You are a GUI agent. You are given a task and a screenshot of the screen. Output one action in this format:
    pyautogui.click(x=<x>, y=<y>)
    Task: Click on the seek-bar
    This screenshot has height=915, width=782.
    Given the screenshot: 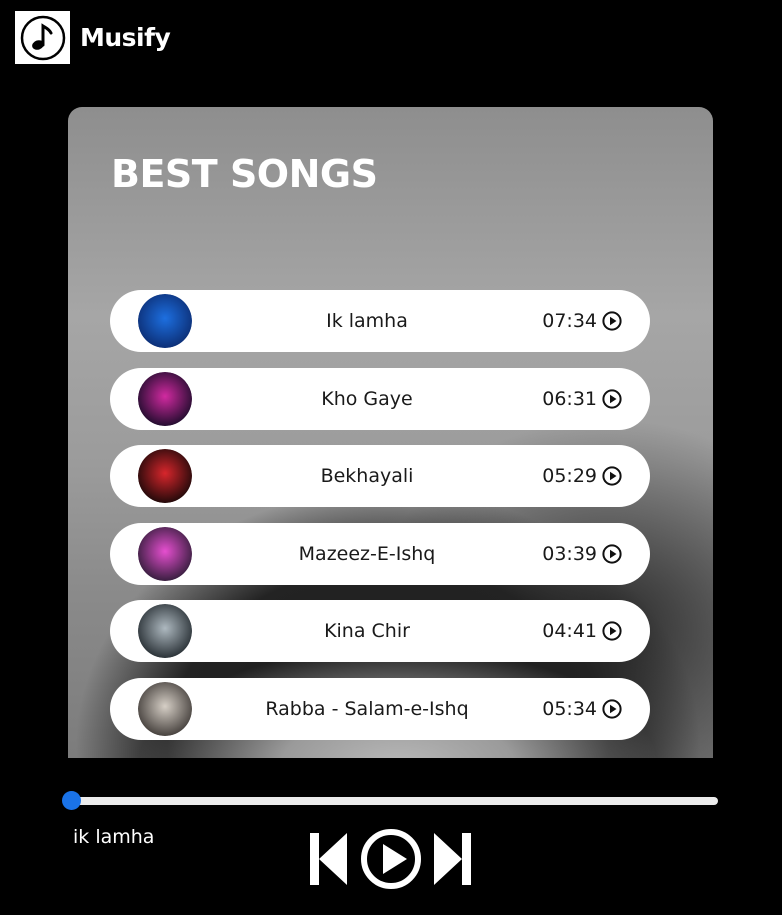 What is the action you would take?
    pyautogui.click(x=394, y=801)
    